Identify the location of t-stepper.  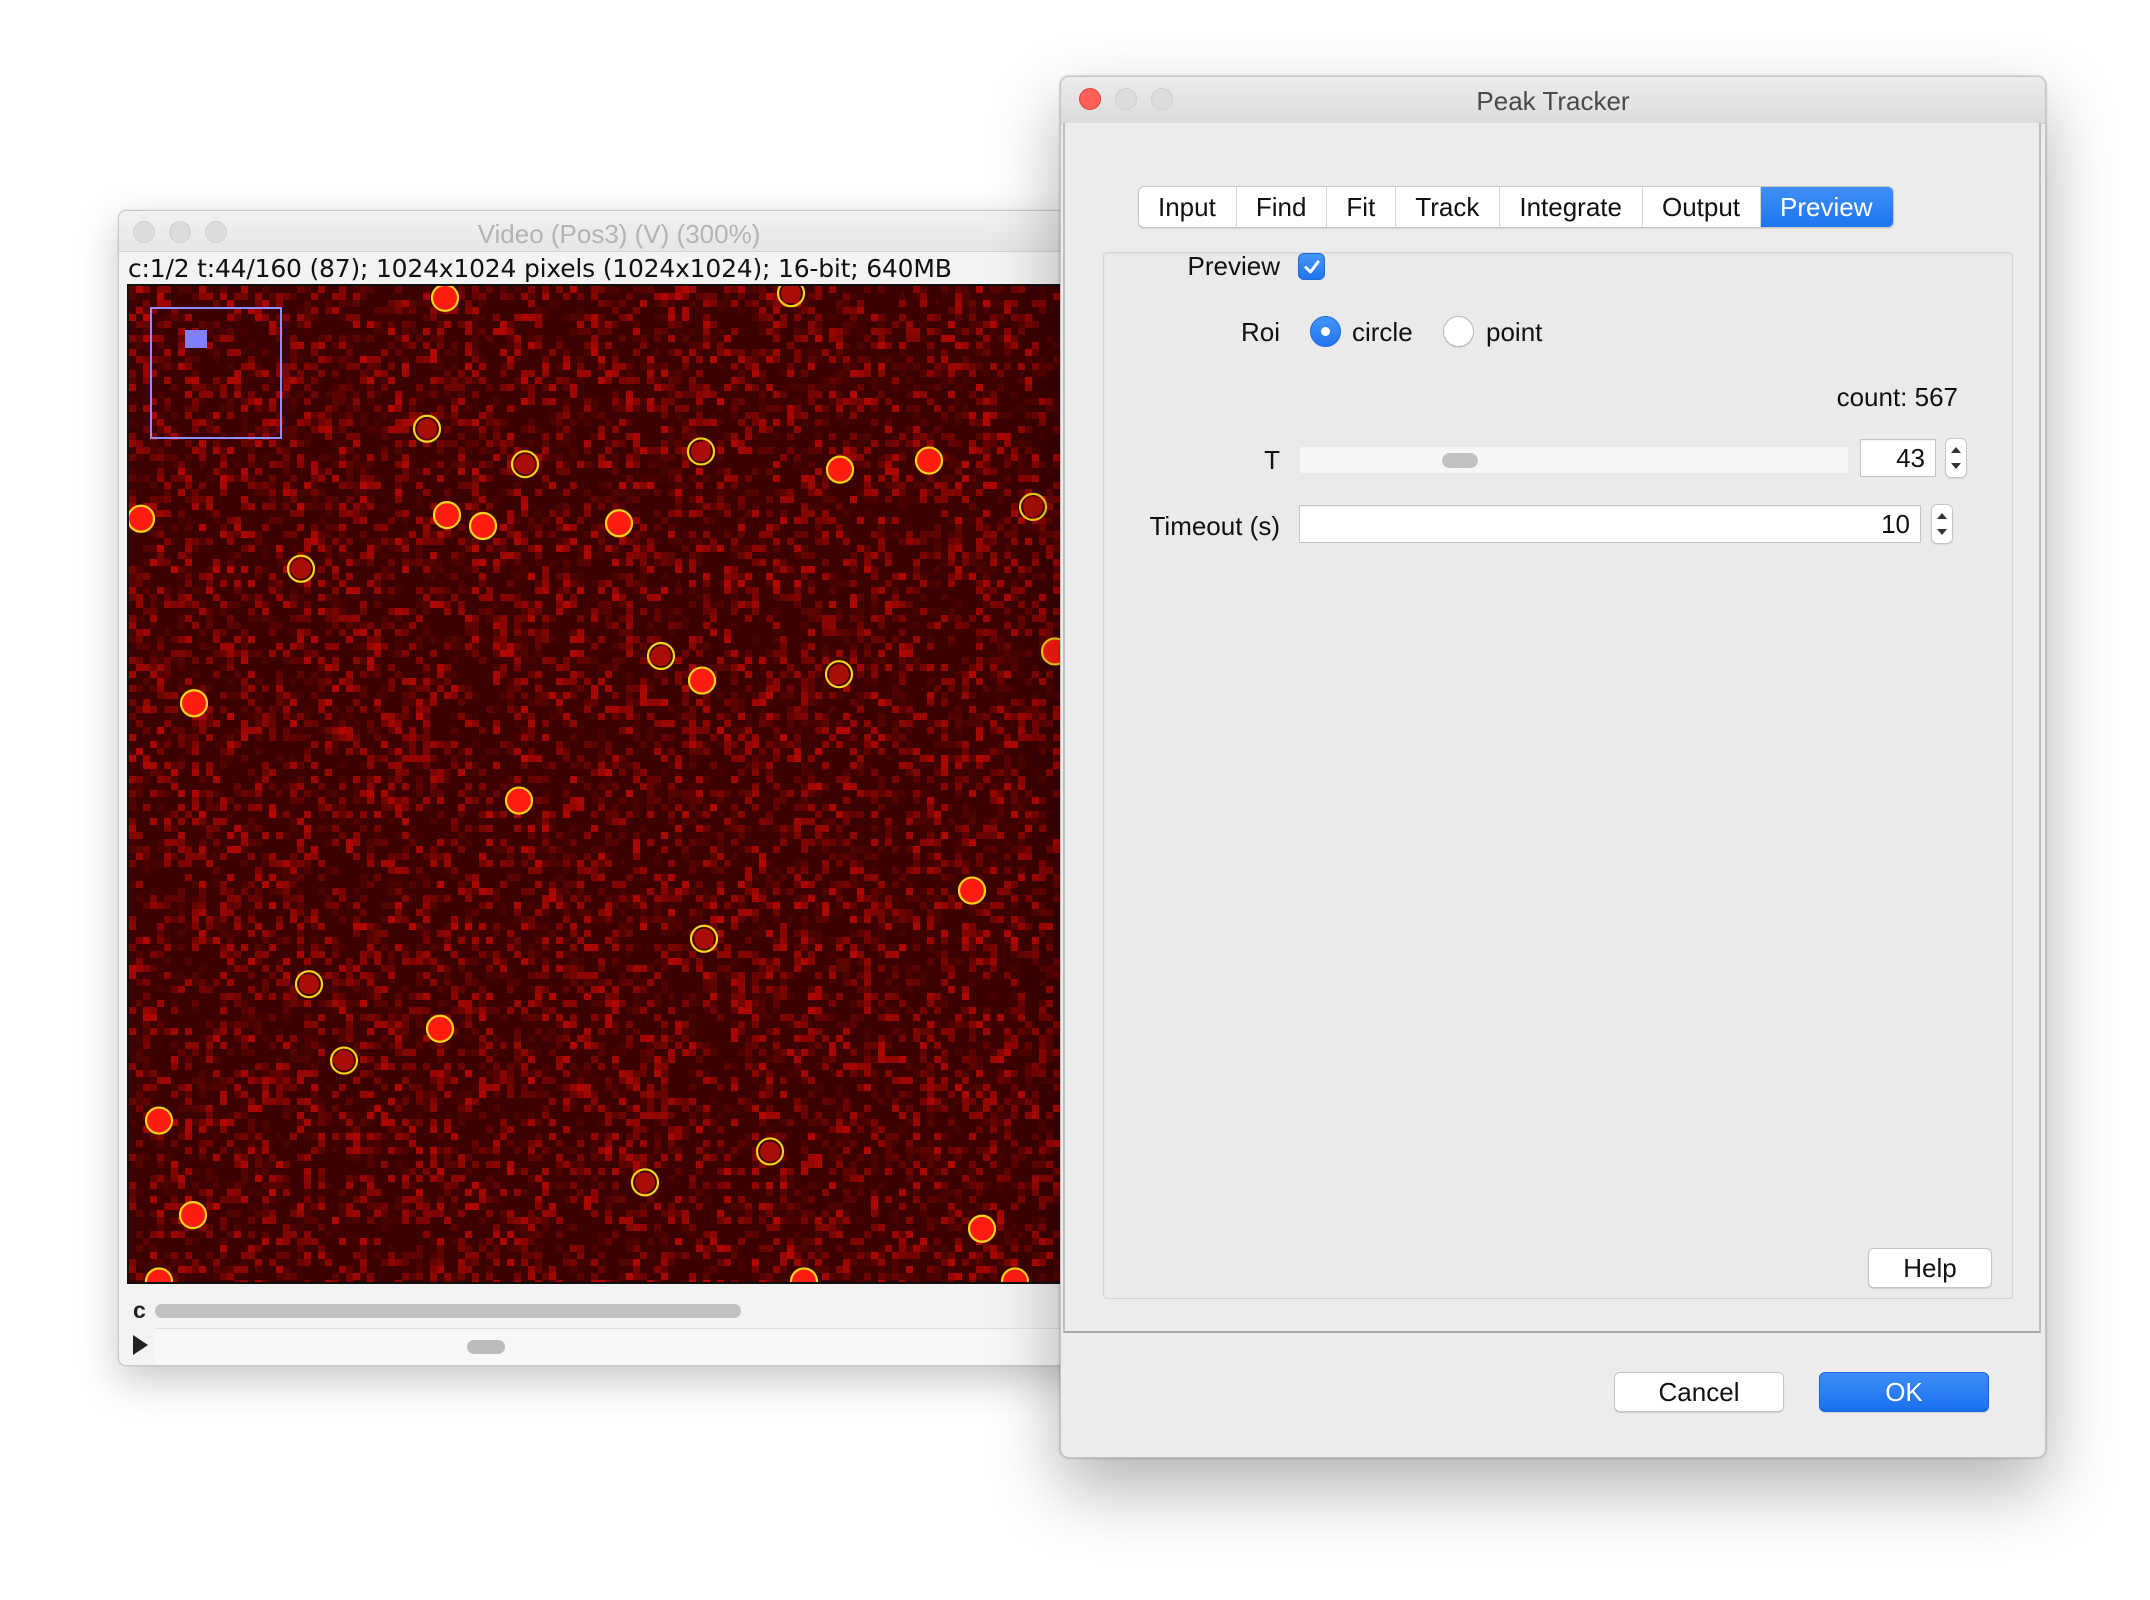
(1956, 458).